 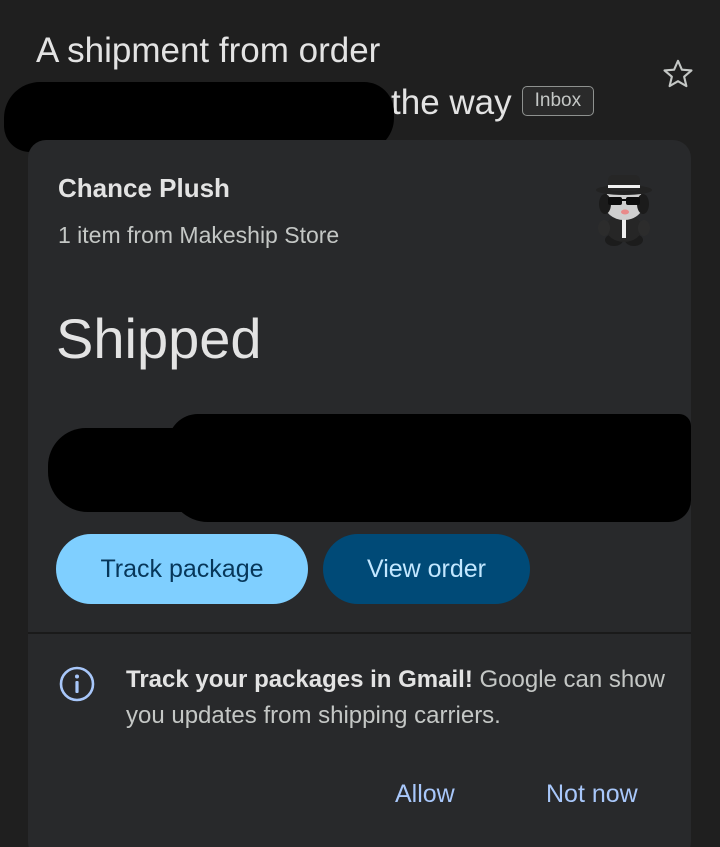 What do you see at coordinates (558, 100) in the screenshot?
I see `inbox-label-badge: Inbox` at bounding box center [558, 100].